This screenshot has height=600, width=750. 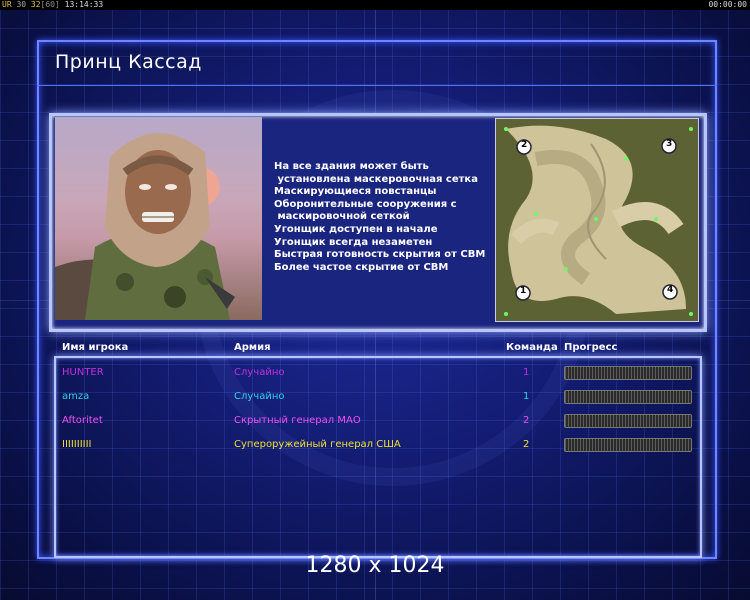 What do you see at coordinates (597, 220) in the screenshot?
I see `map-preview: 1 2 3 4` at bounding box center [597, 220].